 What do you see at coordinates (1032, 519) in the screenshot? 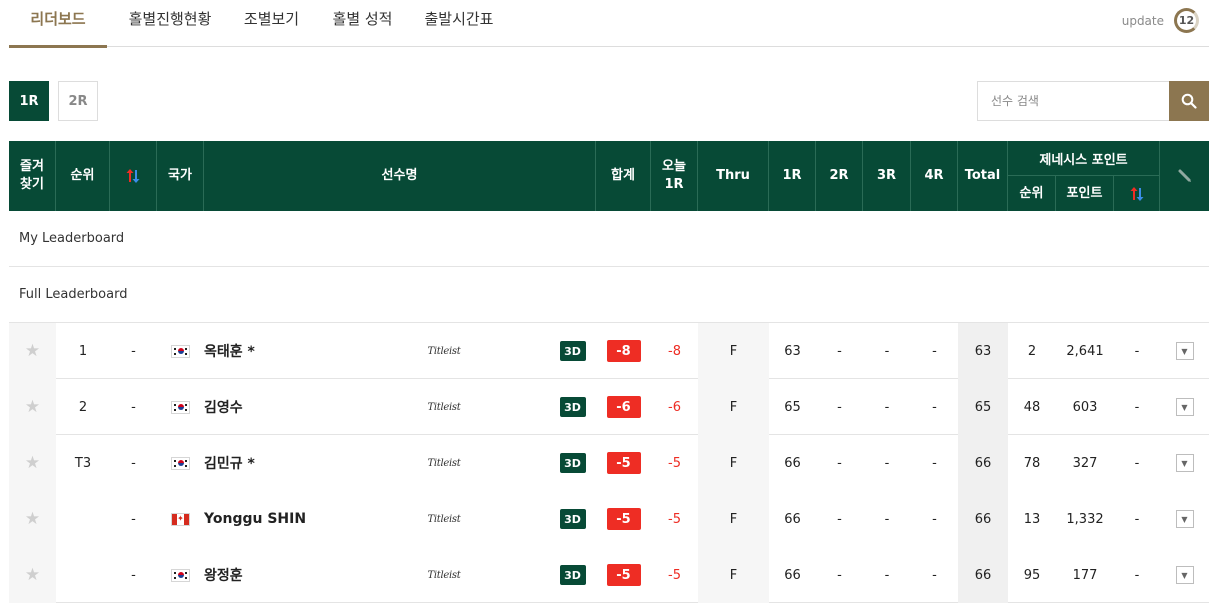
I see `genesis-rank-cell: 13` at bounding box center [1032, 519].